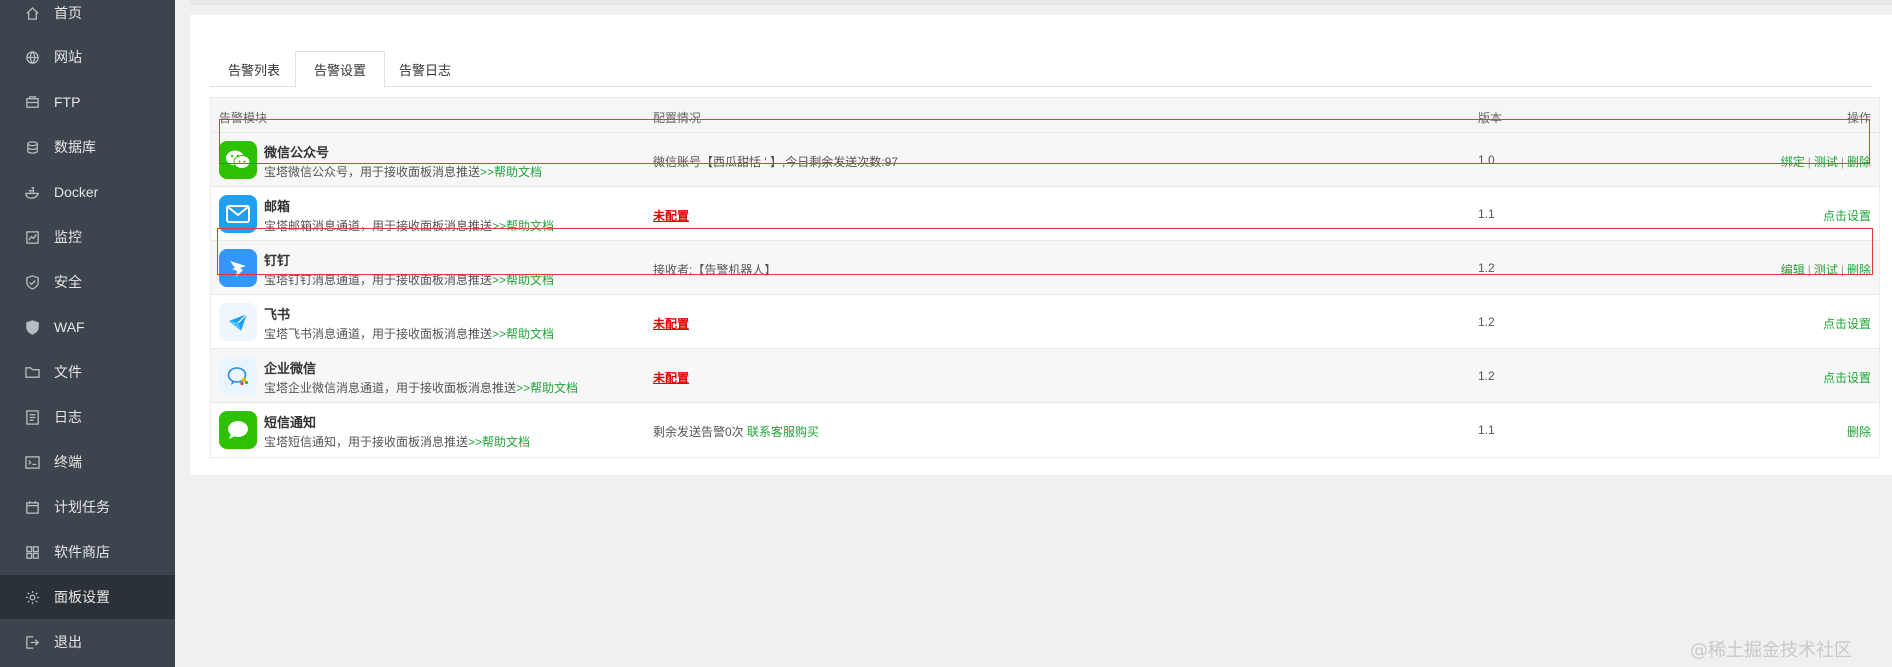 This screenshot has width=1892, height=667. I want to click on row-ops: 编辑 | 测试 | 删除, so click(1825, 270).